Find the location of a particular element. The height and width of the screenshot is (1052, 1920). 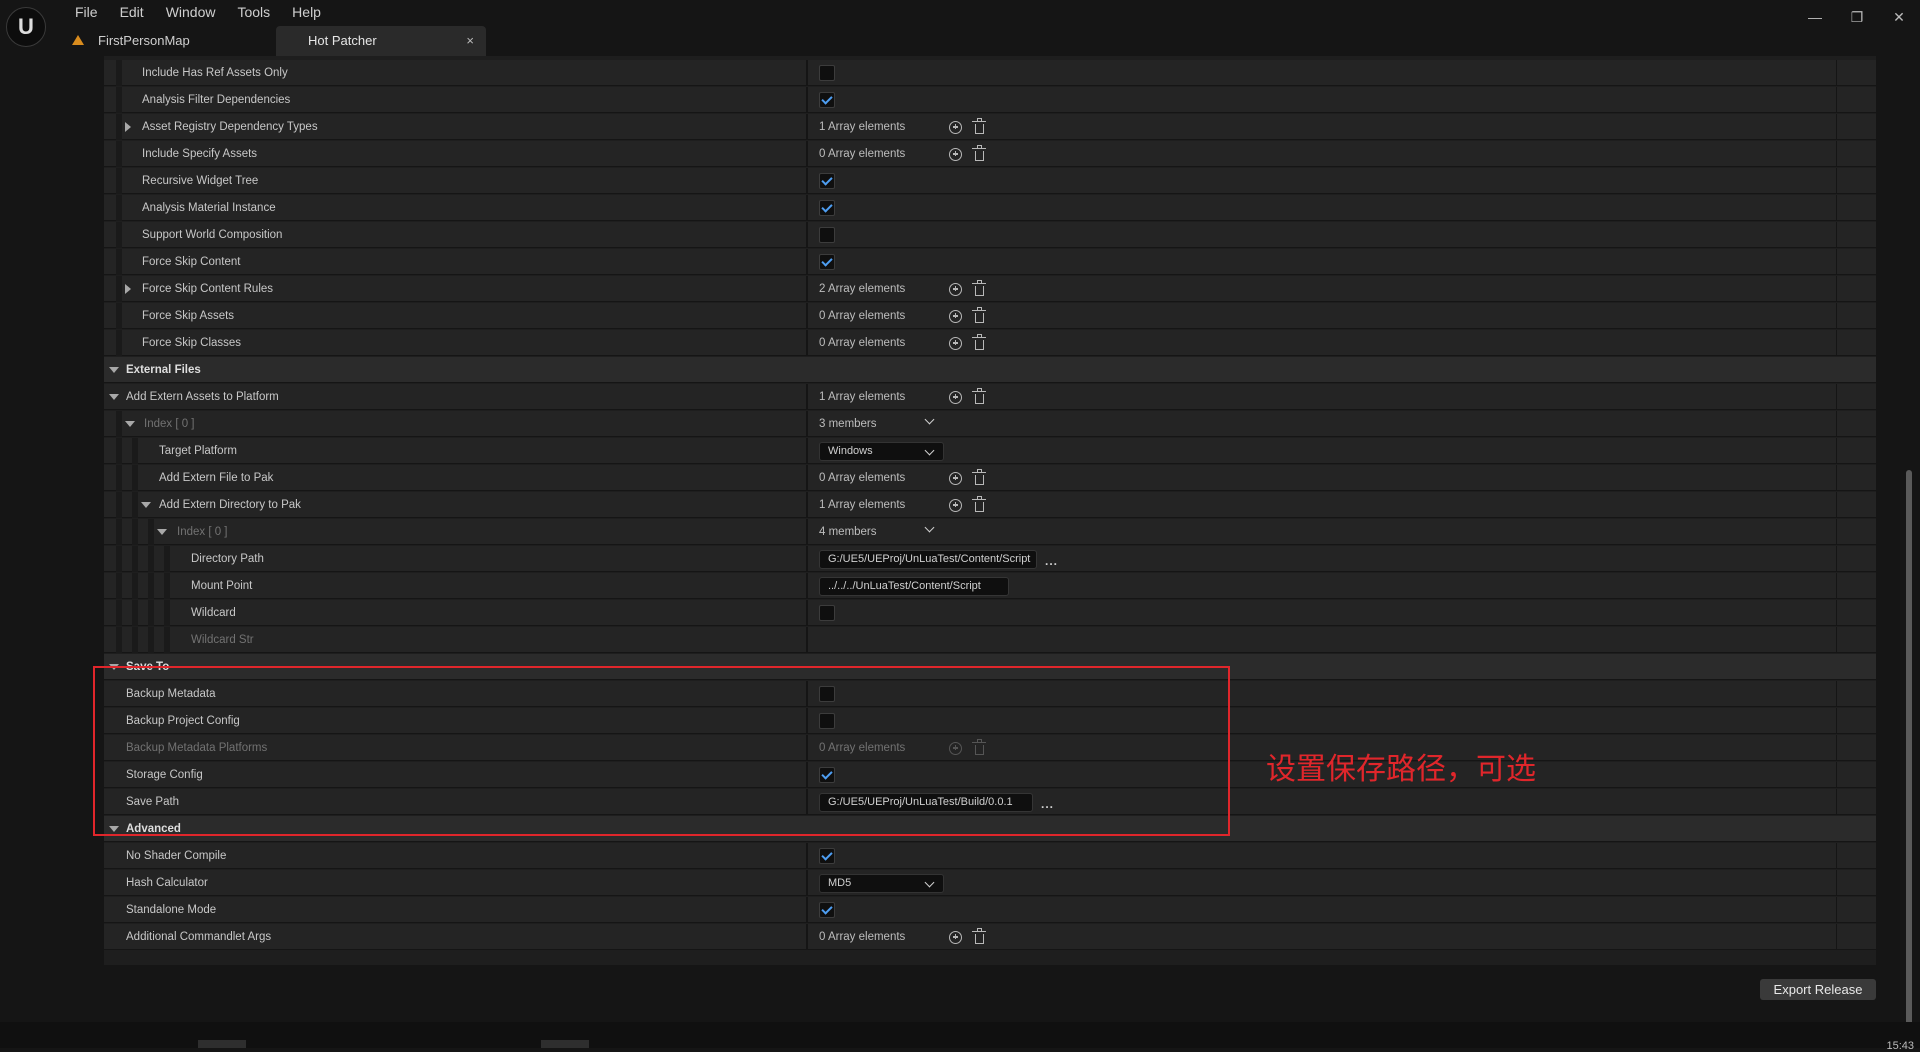

menu-file: File is located at coordinates (86, 12).